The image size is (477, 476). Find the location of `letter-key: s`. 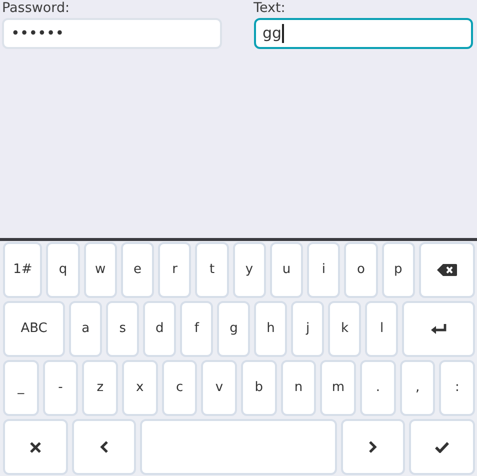

letter-key: s is located at coordinates (123, 329).